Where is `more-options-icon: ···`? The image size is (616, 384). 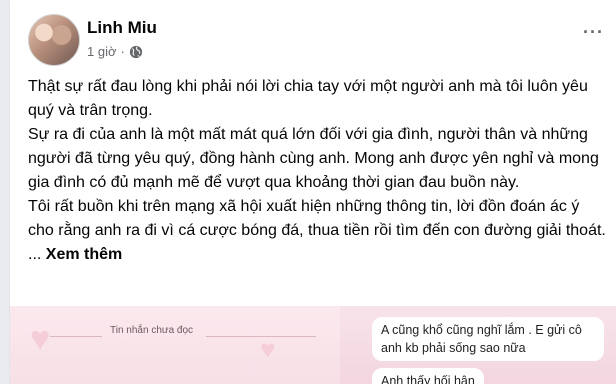
more-options-icon: ··· is located at coordinates (593, 32).